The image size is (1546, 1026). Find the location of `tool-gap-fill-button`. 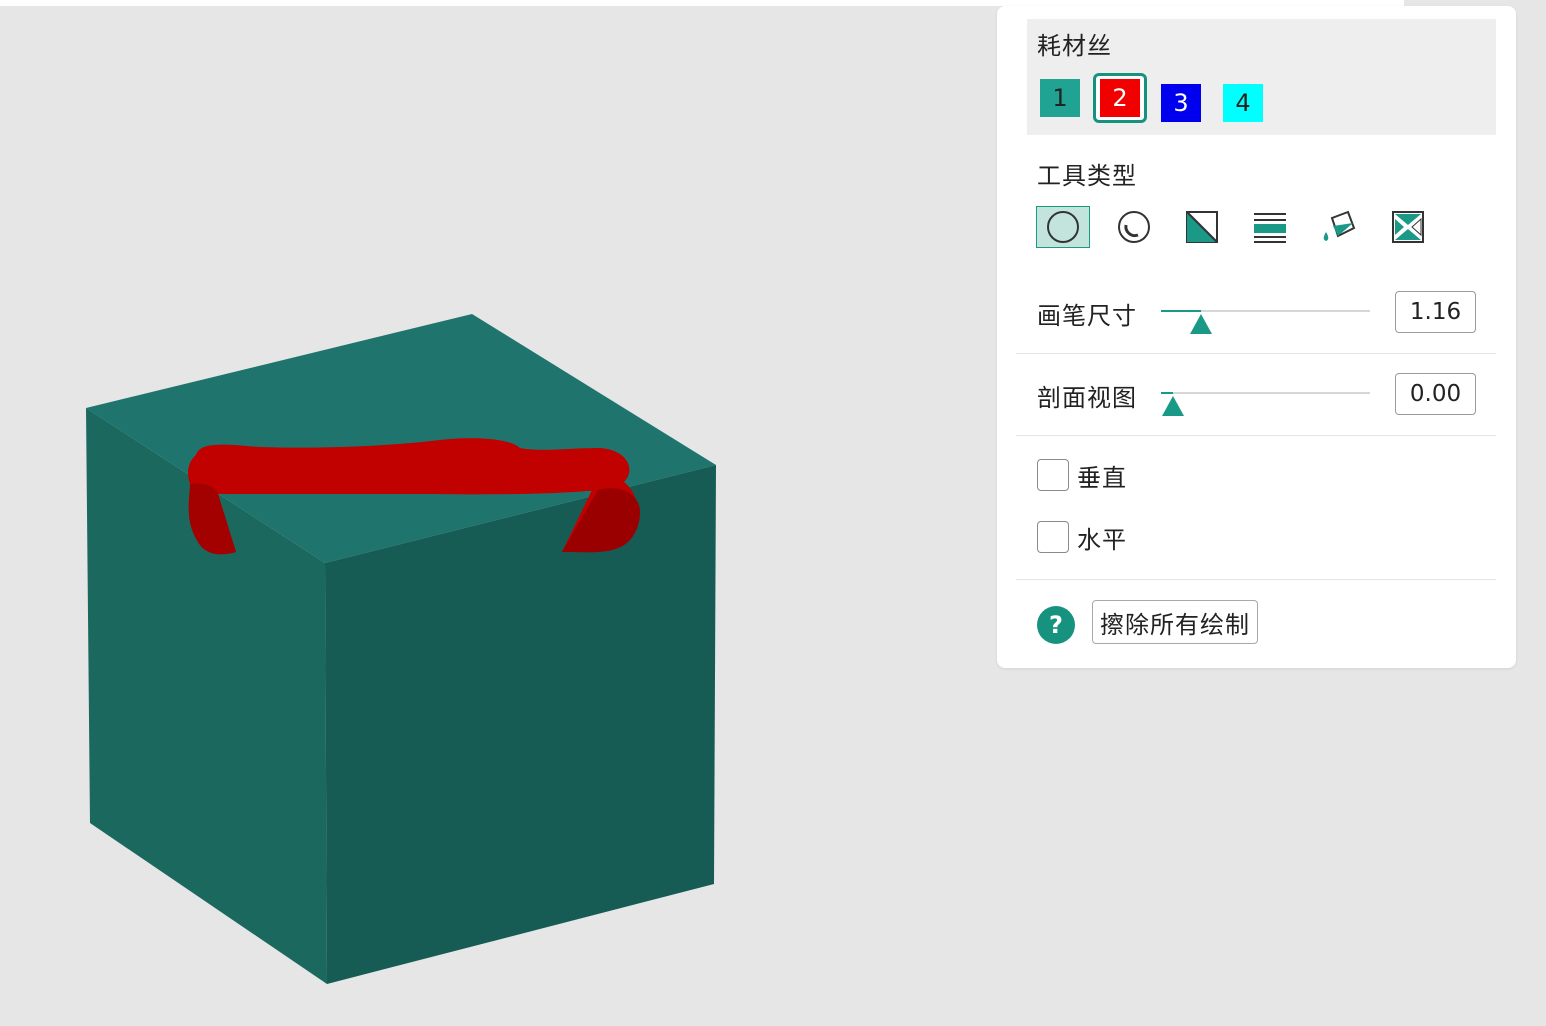

tool-gap-fill-button is located at coordinates (1408, 227).